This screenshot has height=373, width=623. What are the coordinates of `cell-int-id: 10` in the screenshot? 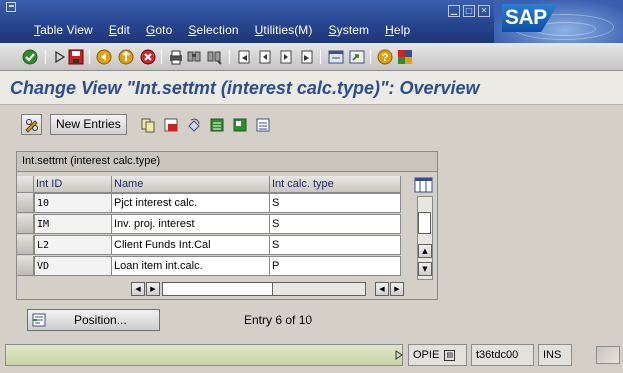 It's located at (73, 203).